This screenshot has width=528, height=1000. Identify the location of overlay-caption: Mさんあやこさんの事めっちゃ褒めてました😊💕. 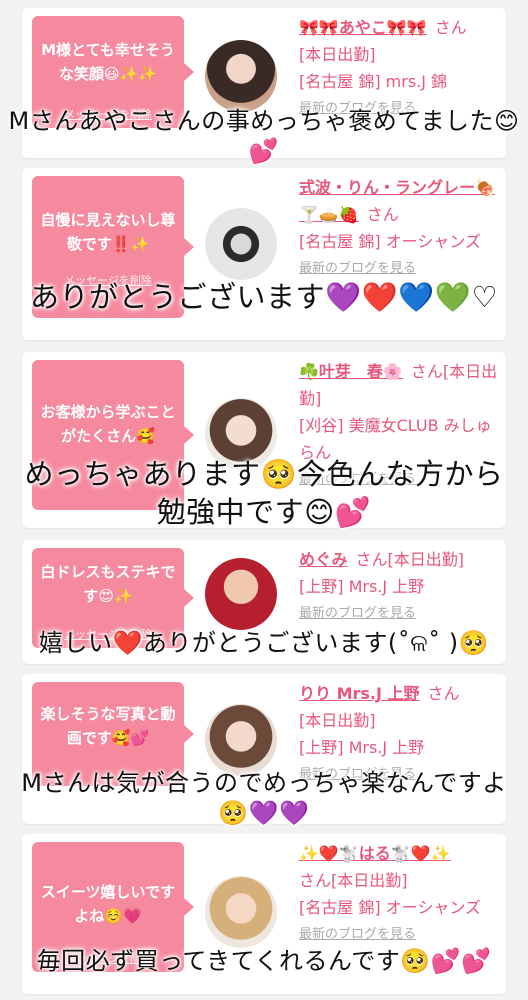
(264, 136).